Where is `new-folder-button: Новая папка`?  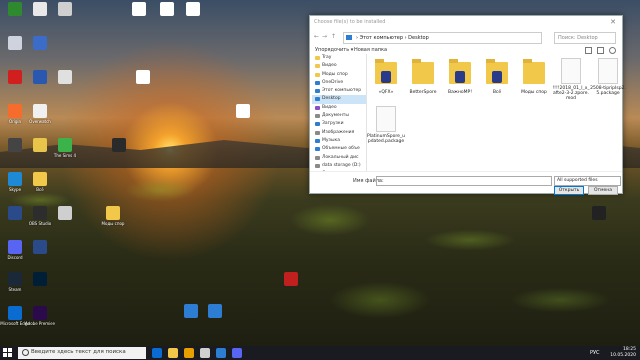
new-folder-button: Новая папка is located at coordinates (370, 50).